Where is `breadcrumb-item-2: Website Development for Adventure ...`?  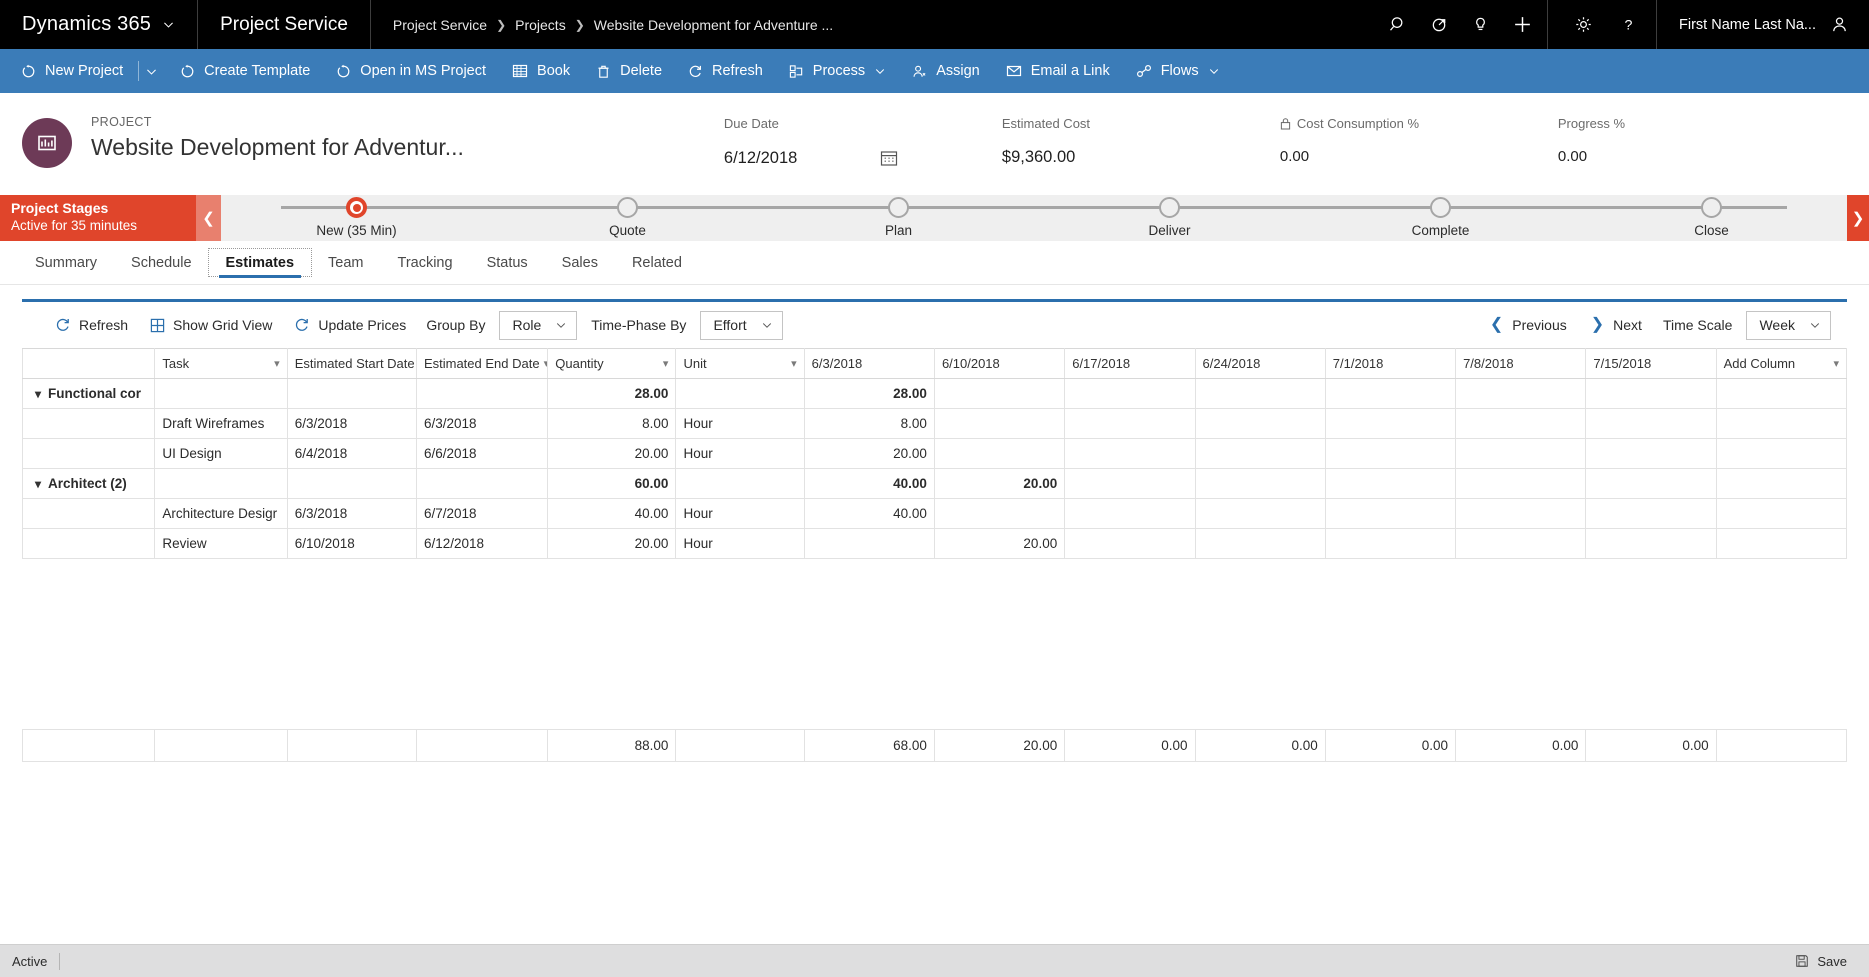 breadcrumb-item-2: Website Development for Adventure ... is located at coordinates (713, 25).